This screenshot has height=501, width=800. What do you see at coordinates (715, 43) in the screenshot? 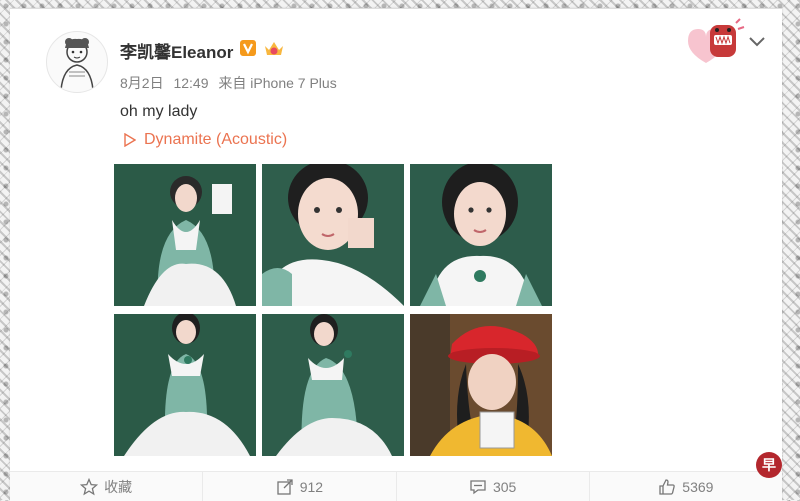
I see `sticker-icon` at bounding box center [715, 43].